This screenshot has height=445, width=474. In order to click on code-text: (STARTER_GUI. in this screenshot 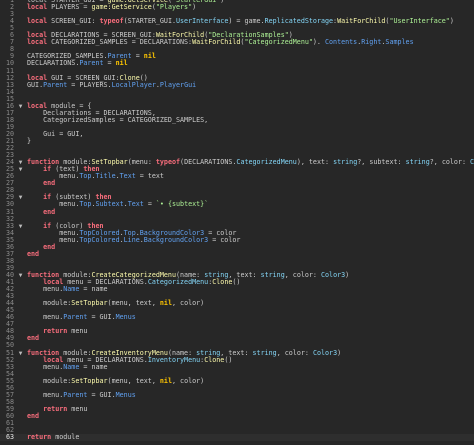, I will do `click(149, 21)`.